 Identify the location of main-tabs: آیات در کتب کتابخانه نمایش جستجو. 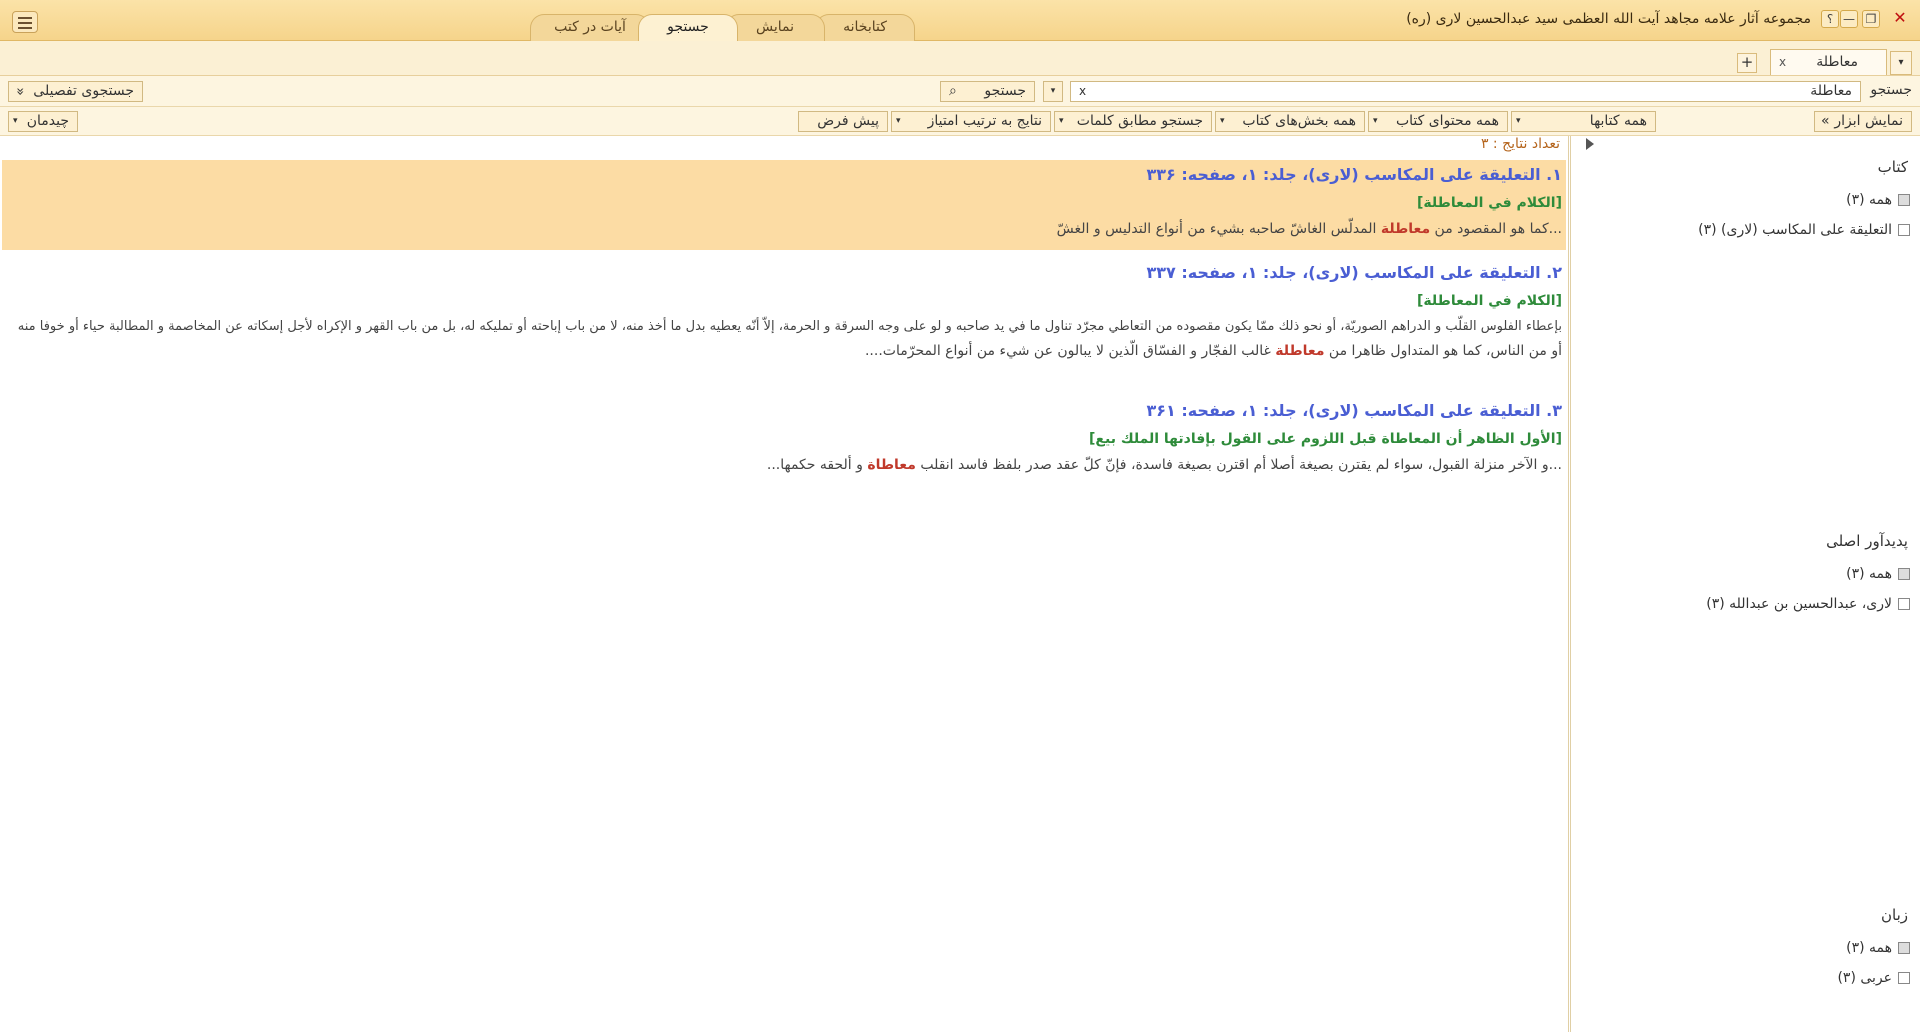
(725, 27).